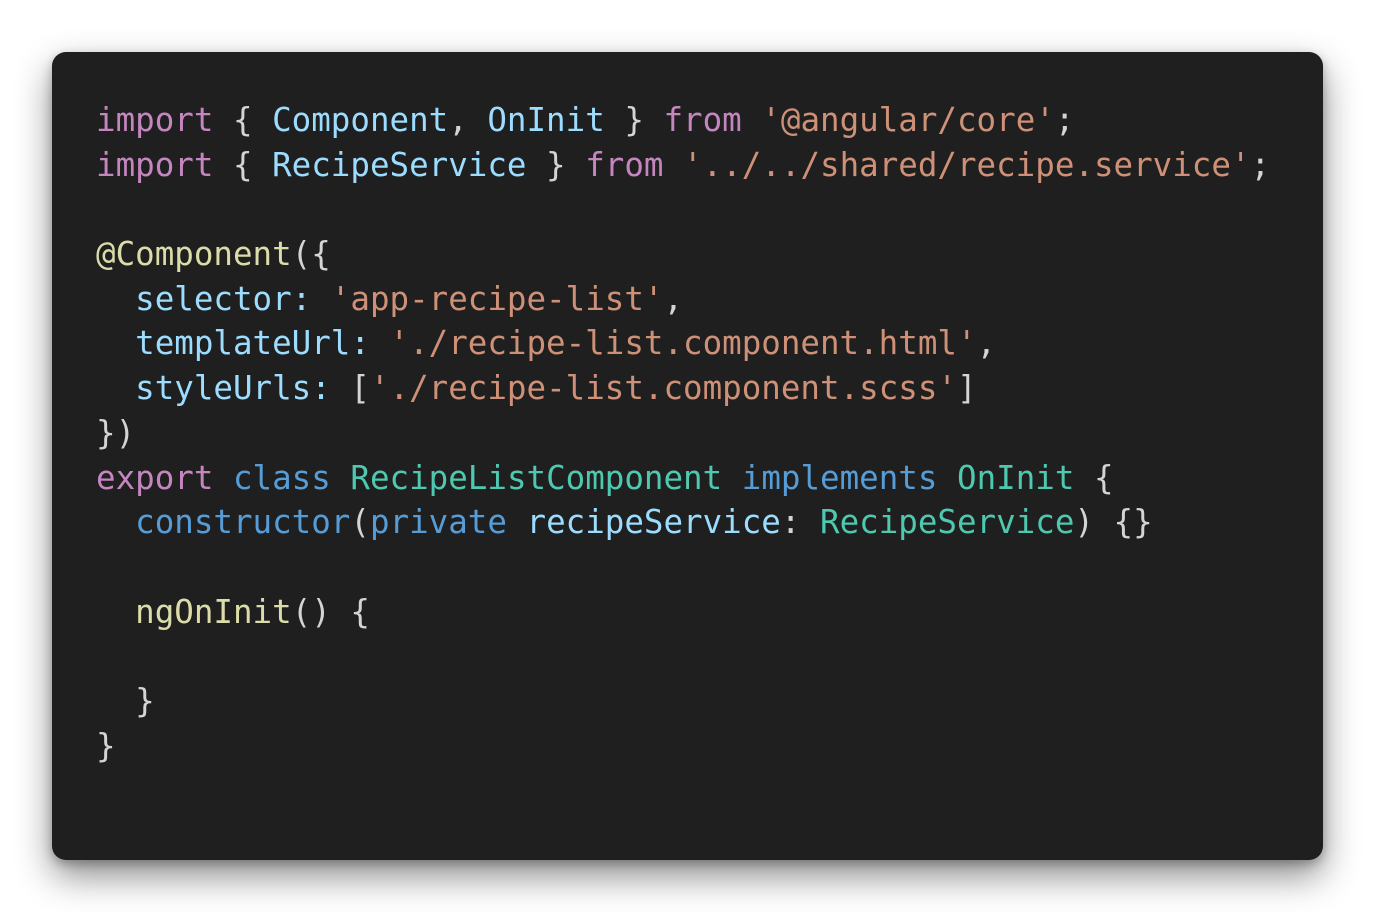 This screenshot has width=1375, height=912. What do you see at coordinates (709, 612) in the screenshot?
I see `code-line: ngOnInit() {` at bounding box center [709, 612].